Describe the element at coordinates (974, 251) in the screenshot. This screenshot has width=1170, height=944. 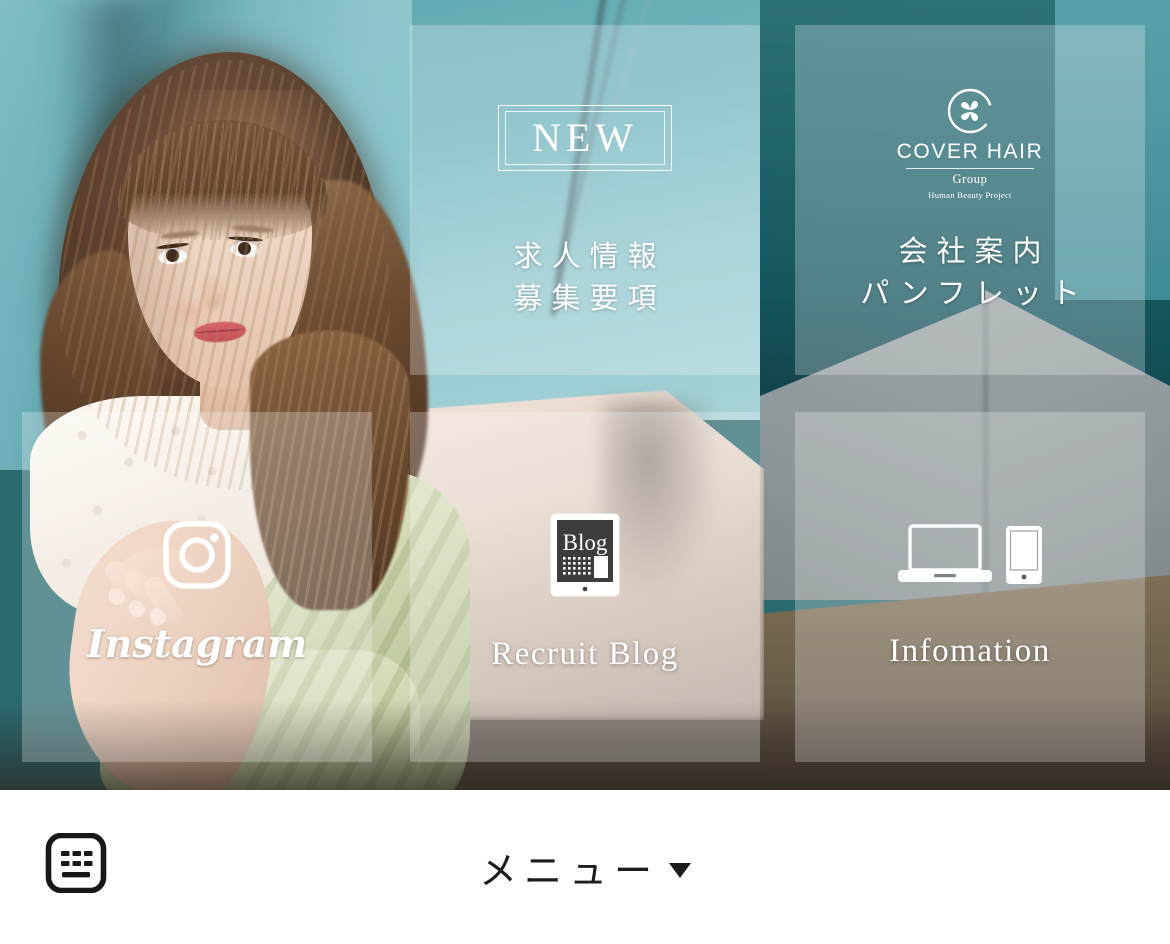
I see `tile-company-line1: 会社案内` at that location.